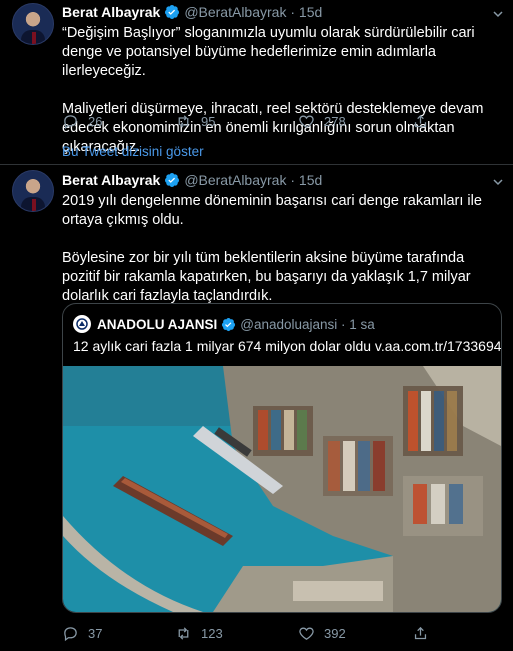  What do you see at coordinates (118, 121) in the screenshot?
I see `reply-button: 26` at bounding box center [118, 121].